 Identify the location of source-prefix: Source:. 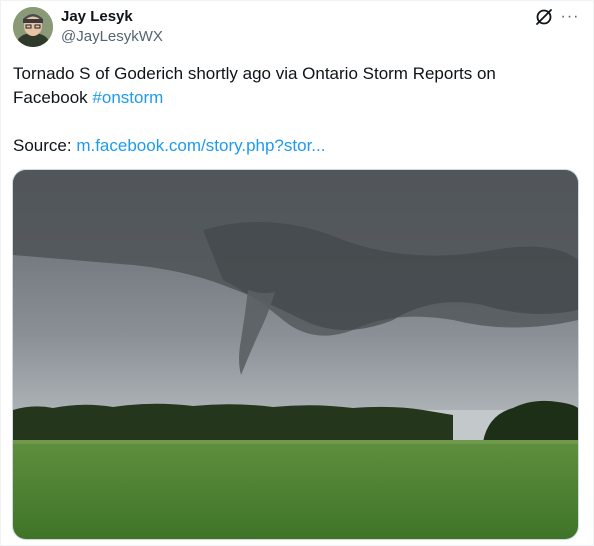
(42, 145).